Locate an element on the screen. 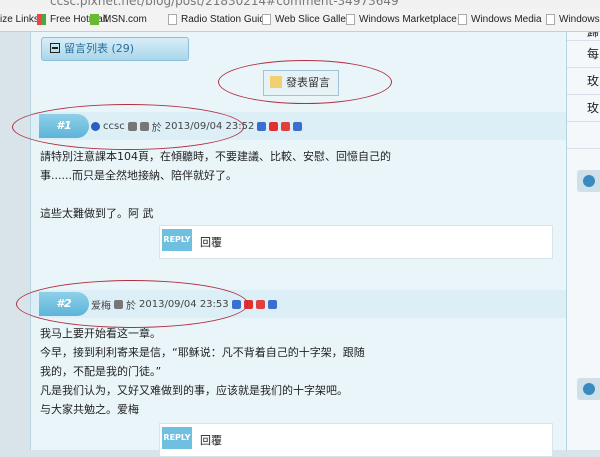  msn-icon is located at coordinates (94, 19).